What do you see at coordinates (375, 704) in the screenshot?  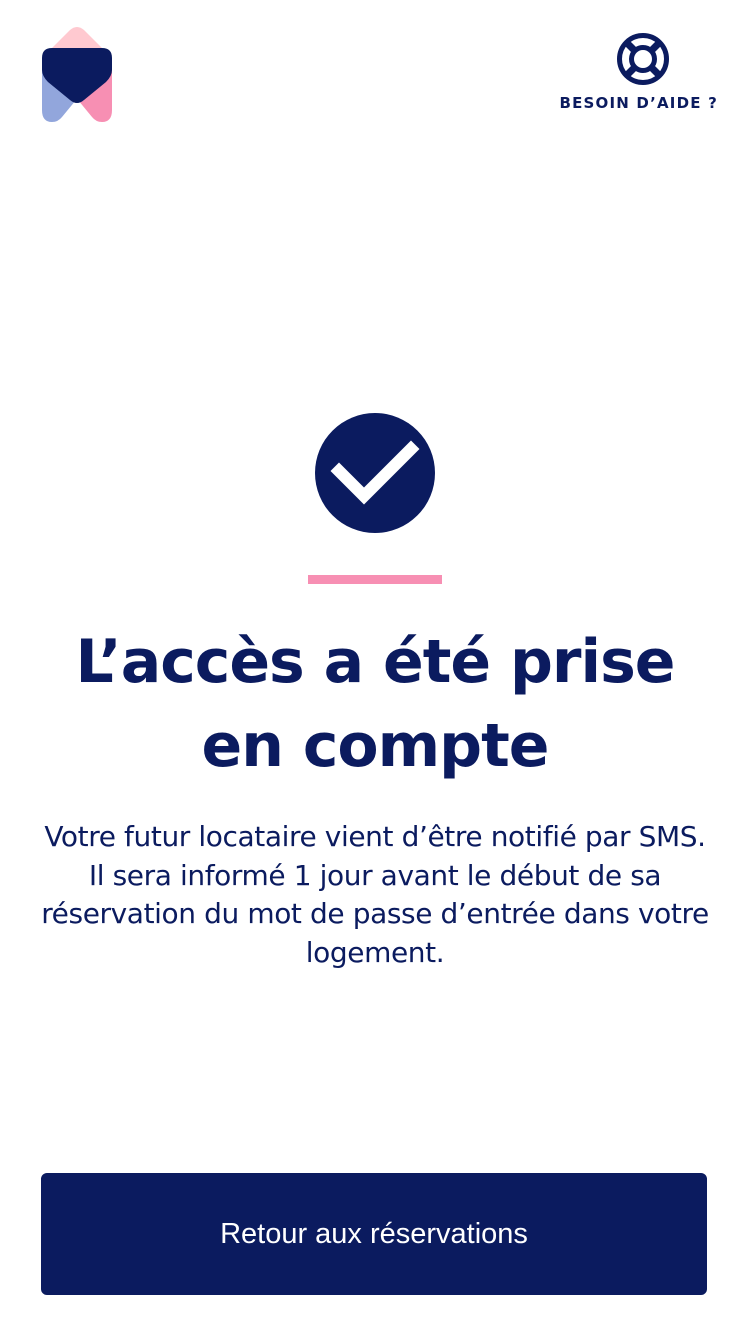 I see `page-title: L’accès a été prise en compte` at bounding box center [375, 704].